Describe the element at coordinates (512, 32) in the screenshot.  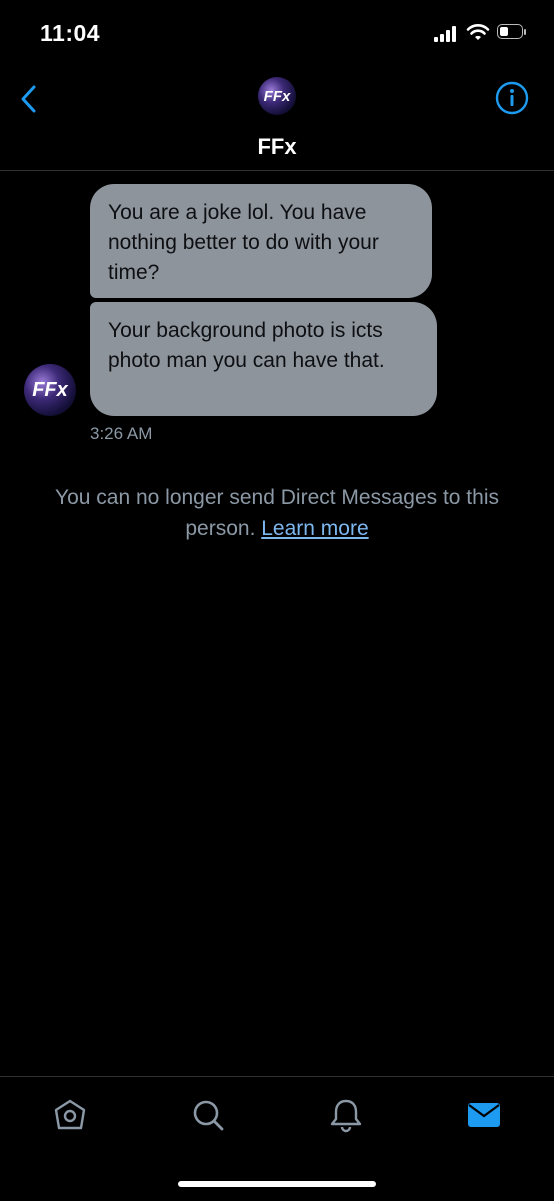
I see `battery-icon` at that location.